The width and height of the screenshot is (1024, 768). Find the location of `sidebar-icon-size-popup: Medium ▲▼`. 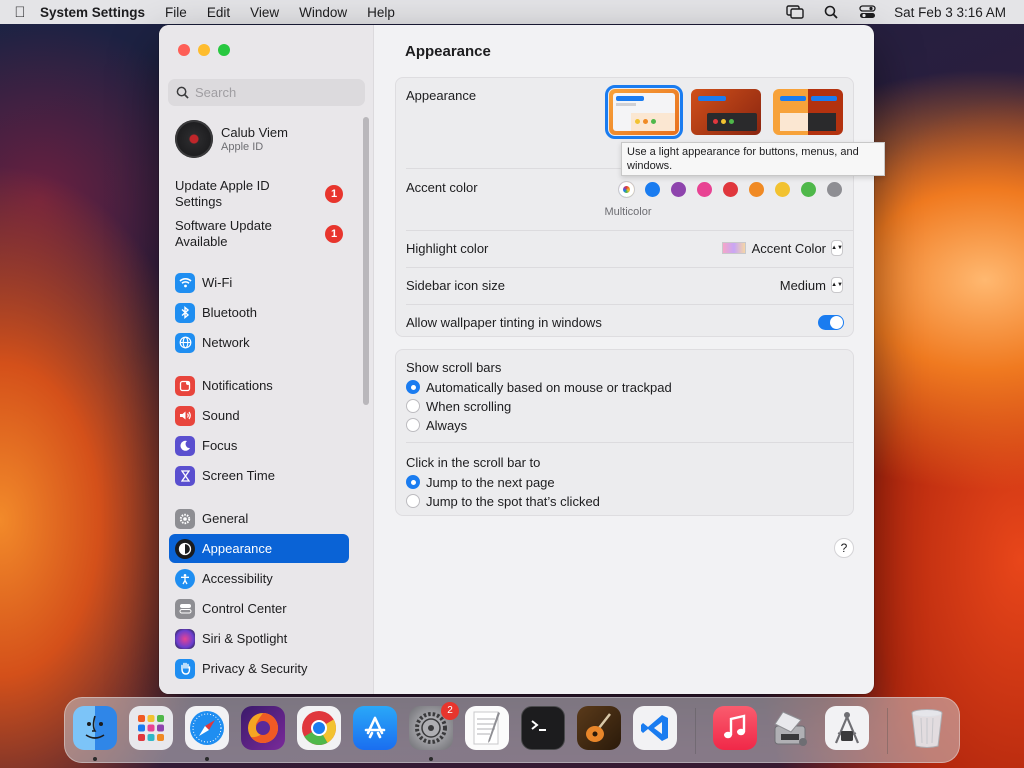

sidebar-icon-size-popup: Medium ▲▼ is located at coordinates (811, 285).